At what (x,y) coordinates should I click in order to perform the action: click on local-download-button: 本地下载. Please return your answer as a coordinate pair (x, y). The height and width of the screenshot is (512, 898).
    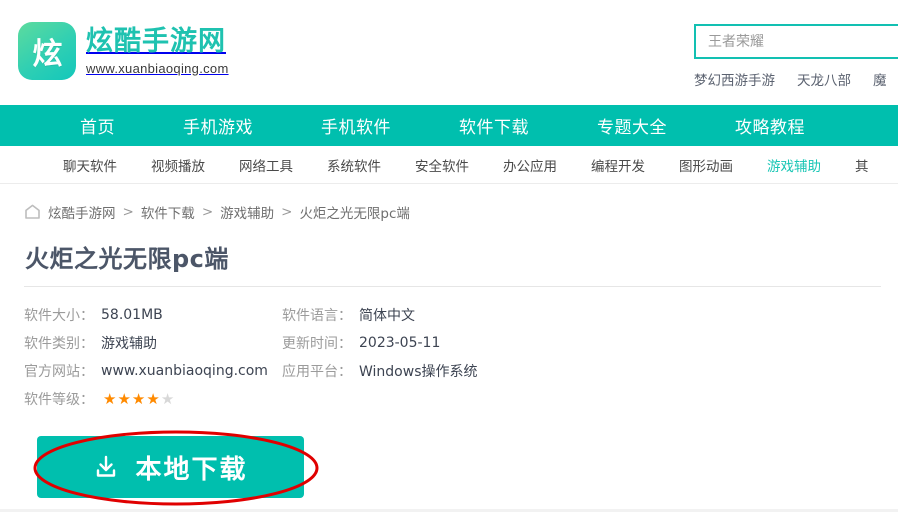
    Looking at the image, I should click on (170, 467).